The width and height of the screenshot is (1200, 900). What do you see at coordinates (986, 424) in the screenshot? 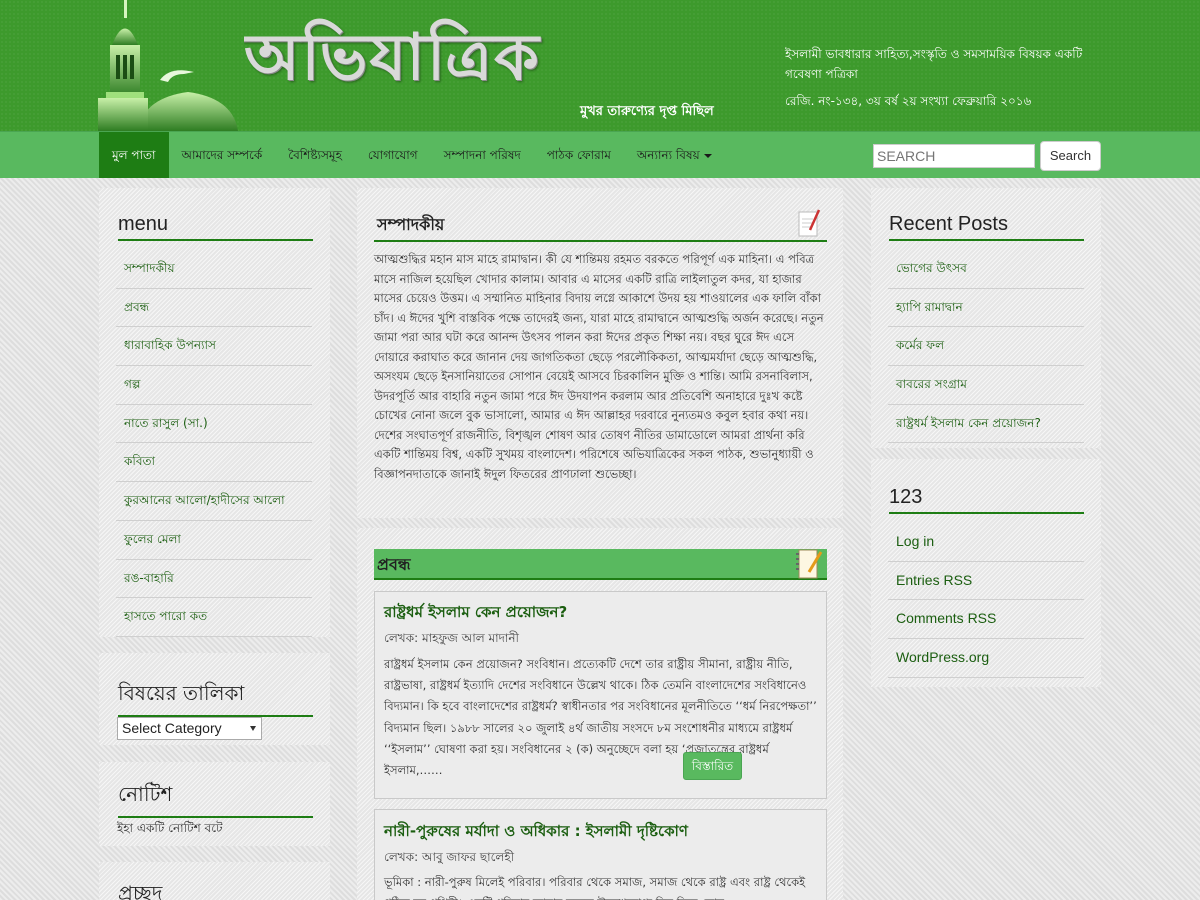
I see `recent-post-link: রাষ্ট্রধর্ম ইসলাম কেন প্রয়োজন?` at bounding box center [986, 424].